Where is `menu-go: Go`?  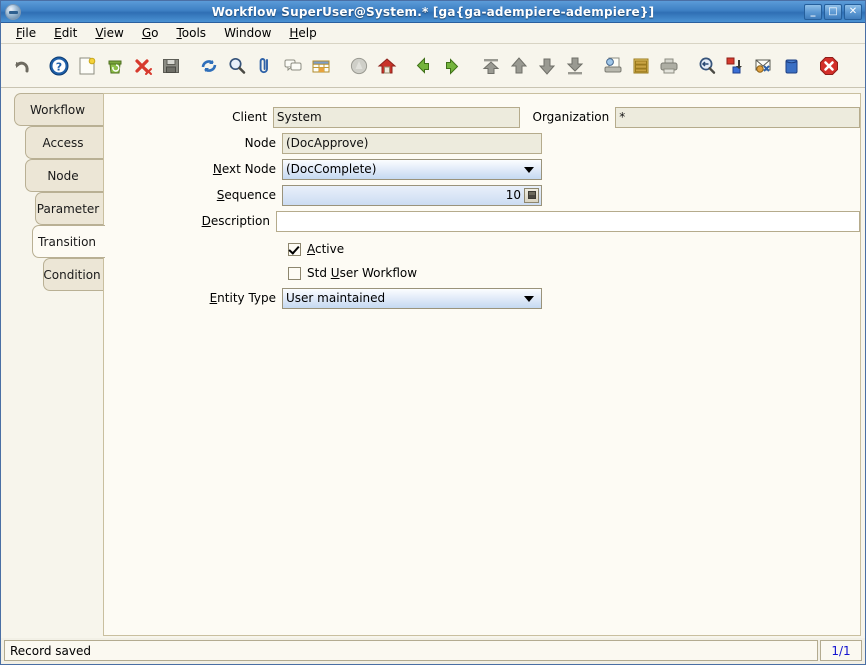
menu-go: Go is located at coordinates (150, 33).